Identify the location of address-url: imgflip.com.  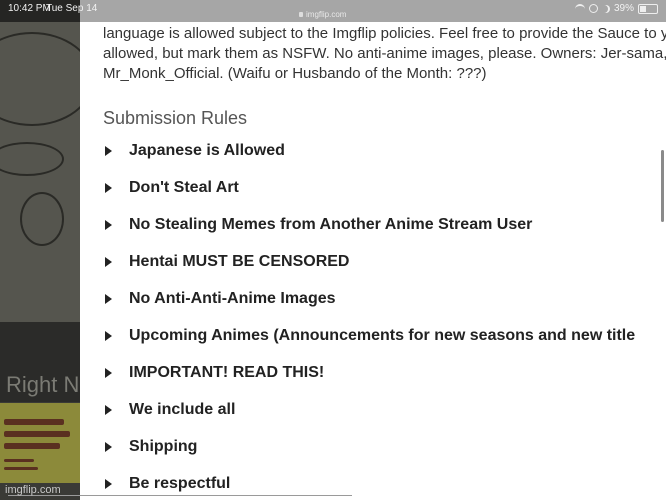
(326, 14).